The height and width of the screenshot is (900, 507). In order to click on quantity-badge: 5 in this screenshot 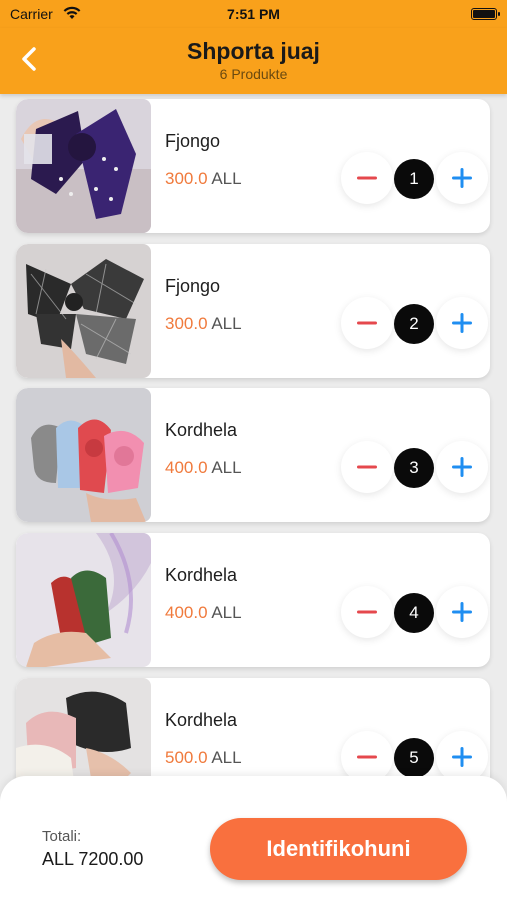, I will do `click(414, 758)`.